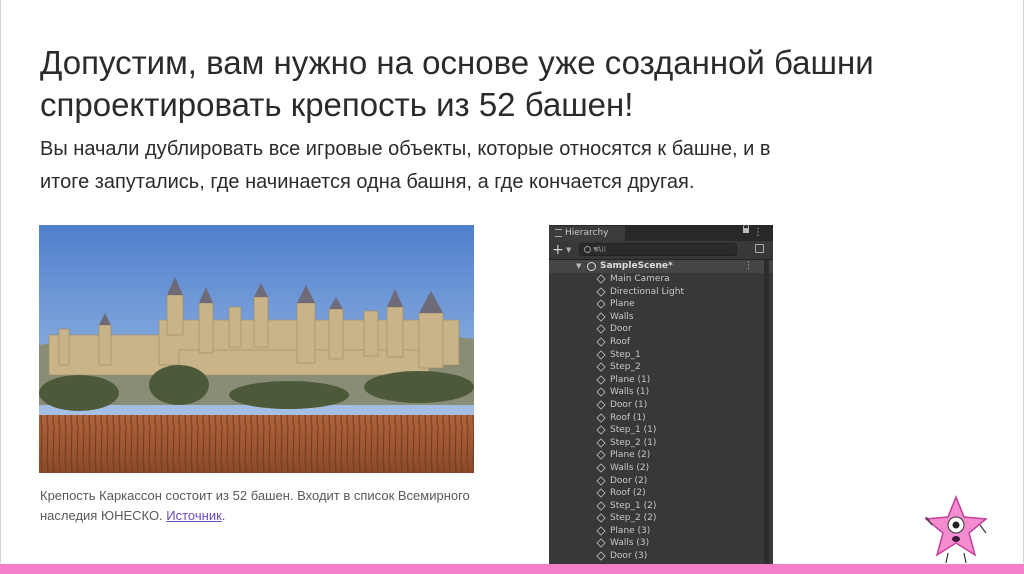 Image resolution: width=1024 pixels, height=574 pixels. Describe the element at coordinates (512, 569) in the screenshot. I see `bottom-accent-bar` at that location.